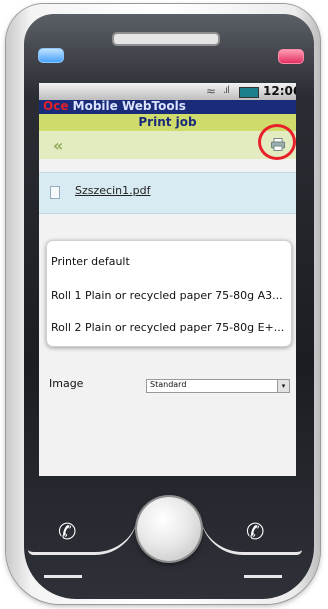 The height and width of the screenshot is (609, 328). What do you see at coordinates (168, 384) in the screenshot?
I see `image-select-value: Standard` at bounding box center [168, 384].